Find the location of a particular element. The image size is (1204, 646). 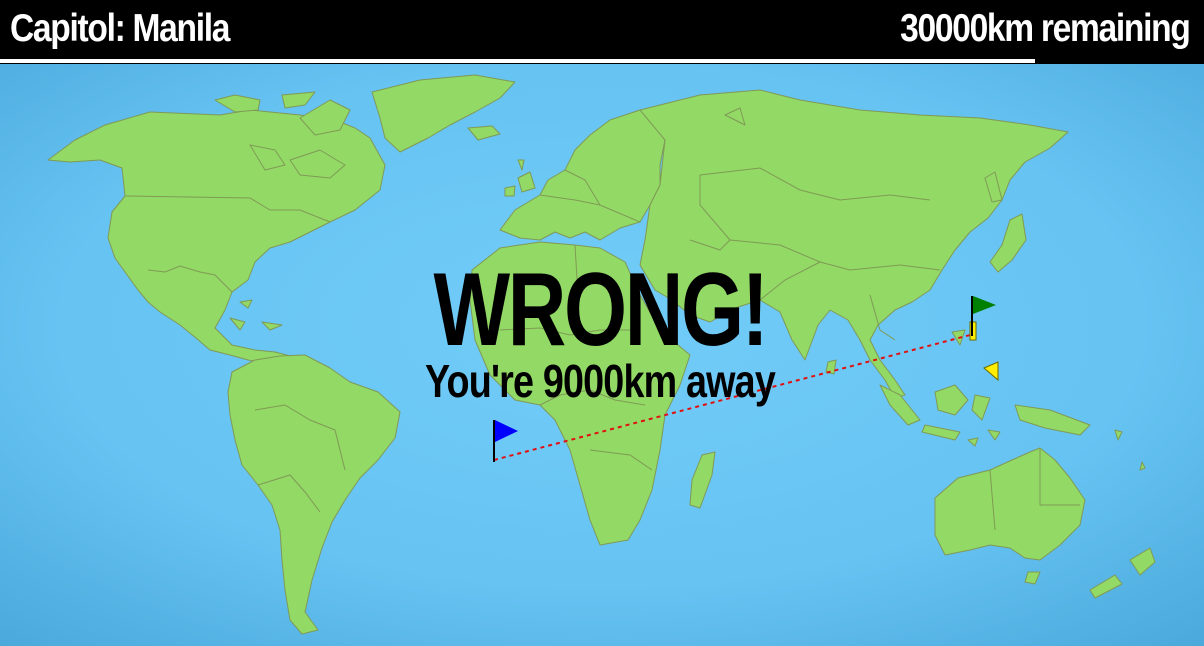

top-bar: Capitol: Manila 30000km remaining is located at coordinates (602, 29).